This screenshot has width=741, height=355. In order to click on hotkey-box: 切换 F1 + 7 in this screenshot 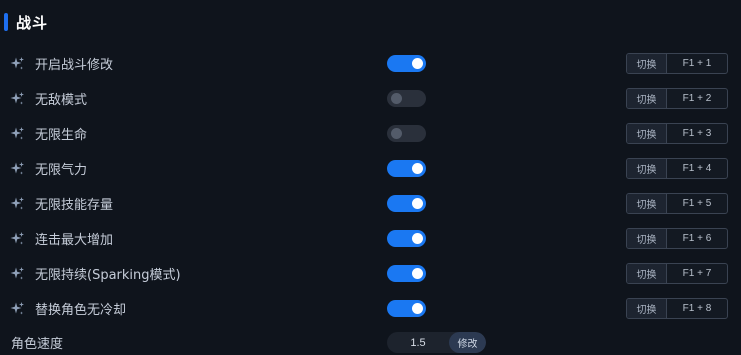, I will do `click(677, 273)`.